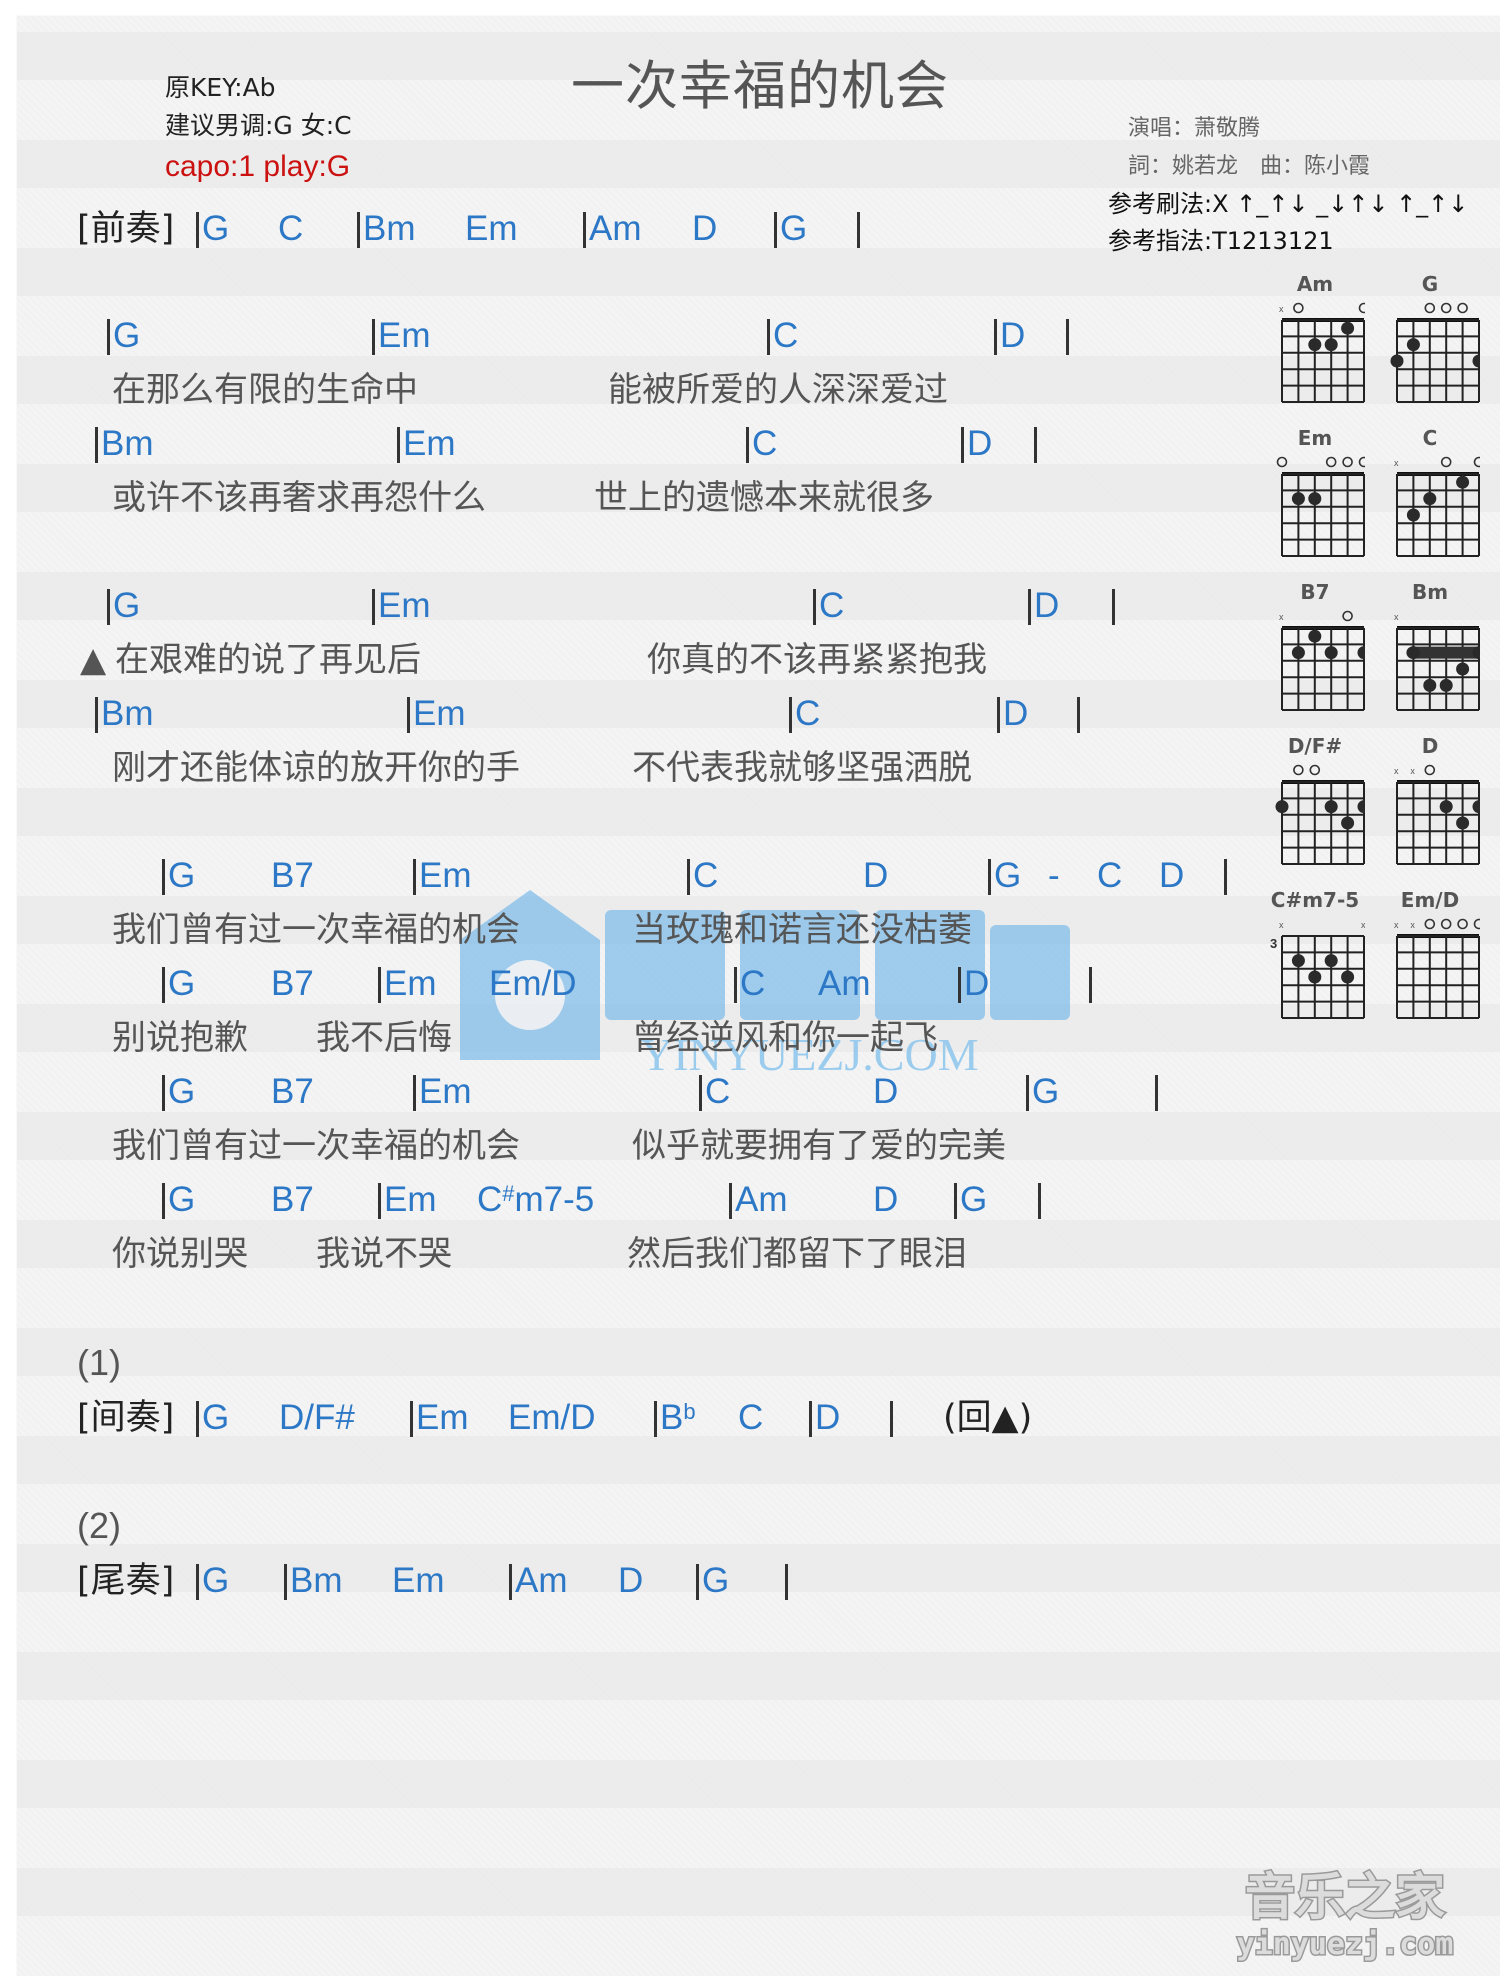  I want to click on lyric-line: 不代表我就够坚强洒脱, so click(802, 768).